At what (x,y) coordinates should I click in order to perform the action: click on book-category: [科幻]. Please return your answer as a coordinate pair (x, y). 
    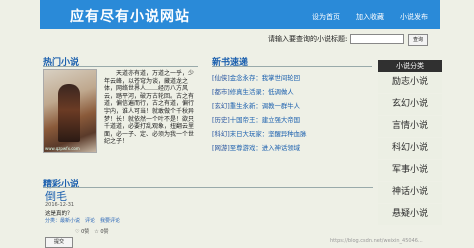
    Looking at the image, I should click on (221, 134).